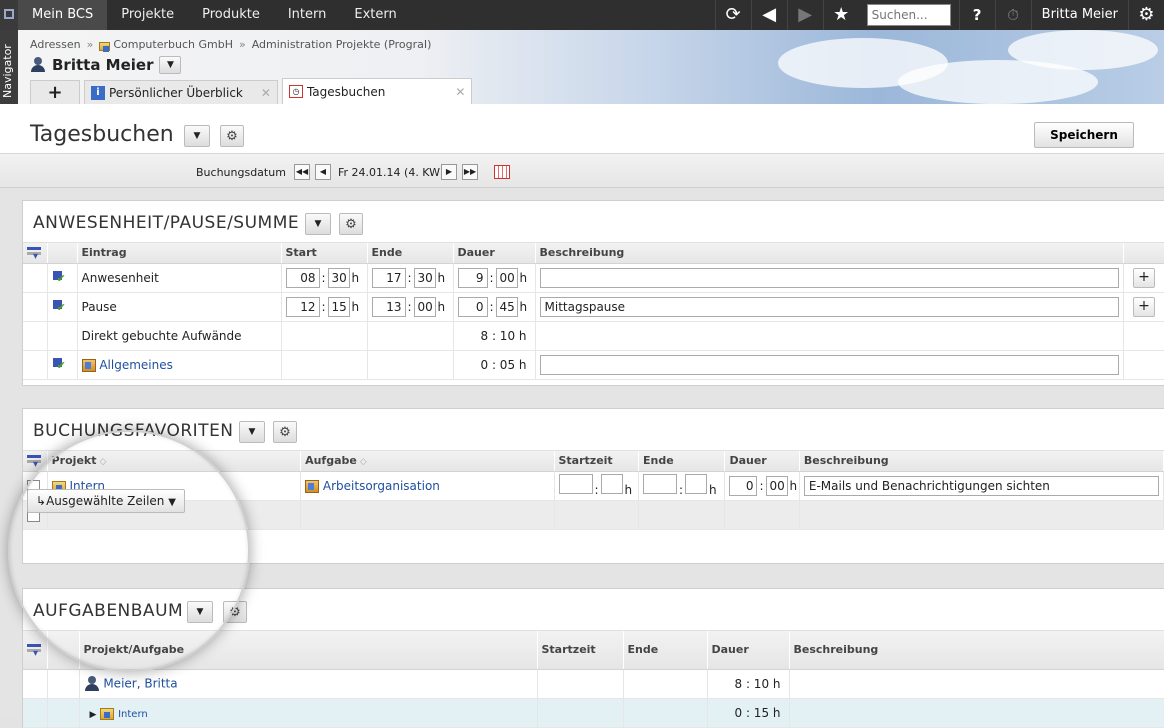 The width and height of the screenshot is (1164, 728). Describe the element at coordinates (285, 432) in the screenshot. I see `favorites-panel-settings-icon: ⚙` at that location.